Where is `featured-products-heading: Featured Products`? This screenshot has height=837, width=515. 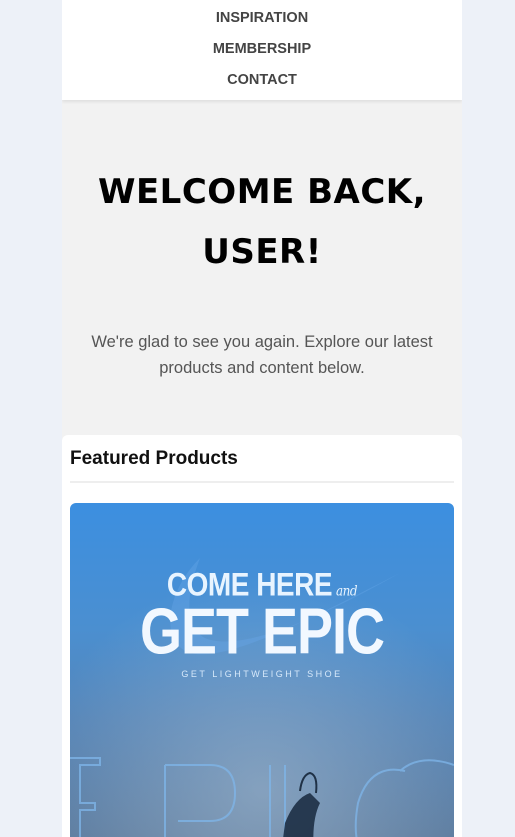
featured-products-heading: Featured Products is located at coordinates (262, 465).